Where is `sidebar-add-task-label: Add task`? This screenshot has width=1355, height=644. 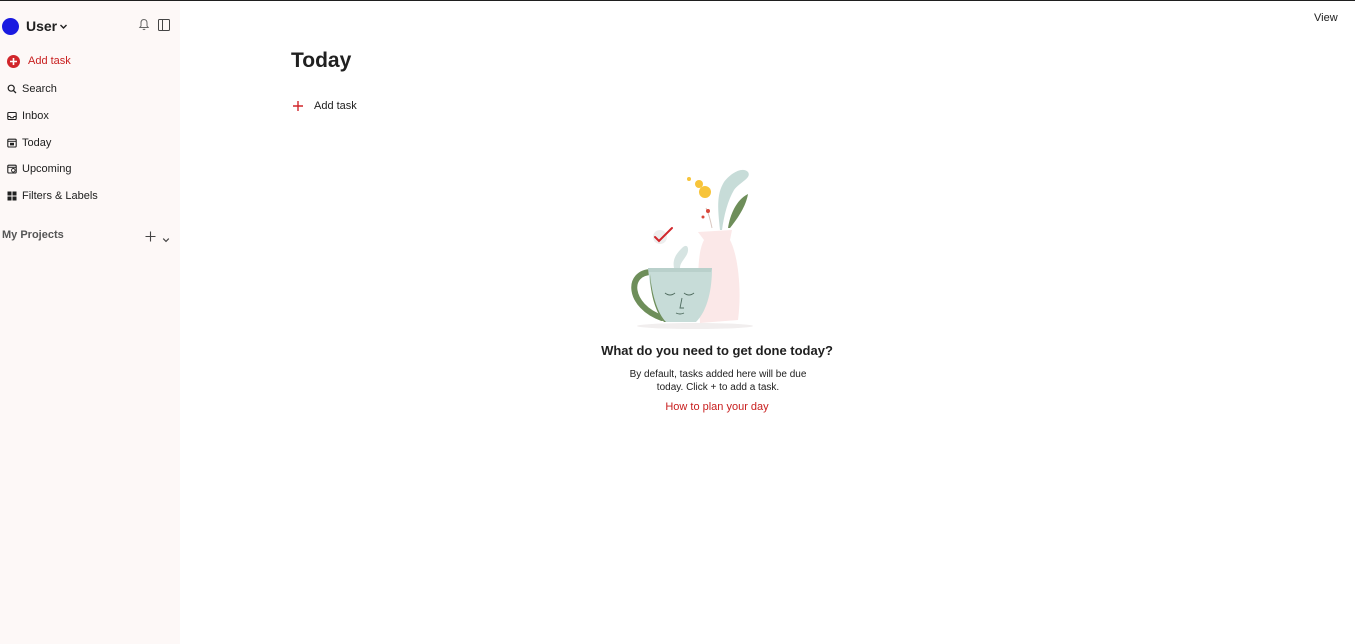
sidebar-add-task-label: Add task is located at coordinates (49, 61).